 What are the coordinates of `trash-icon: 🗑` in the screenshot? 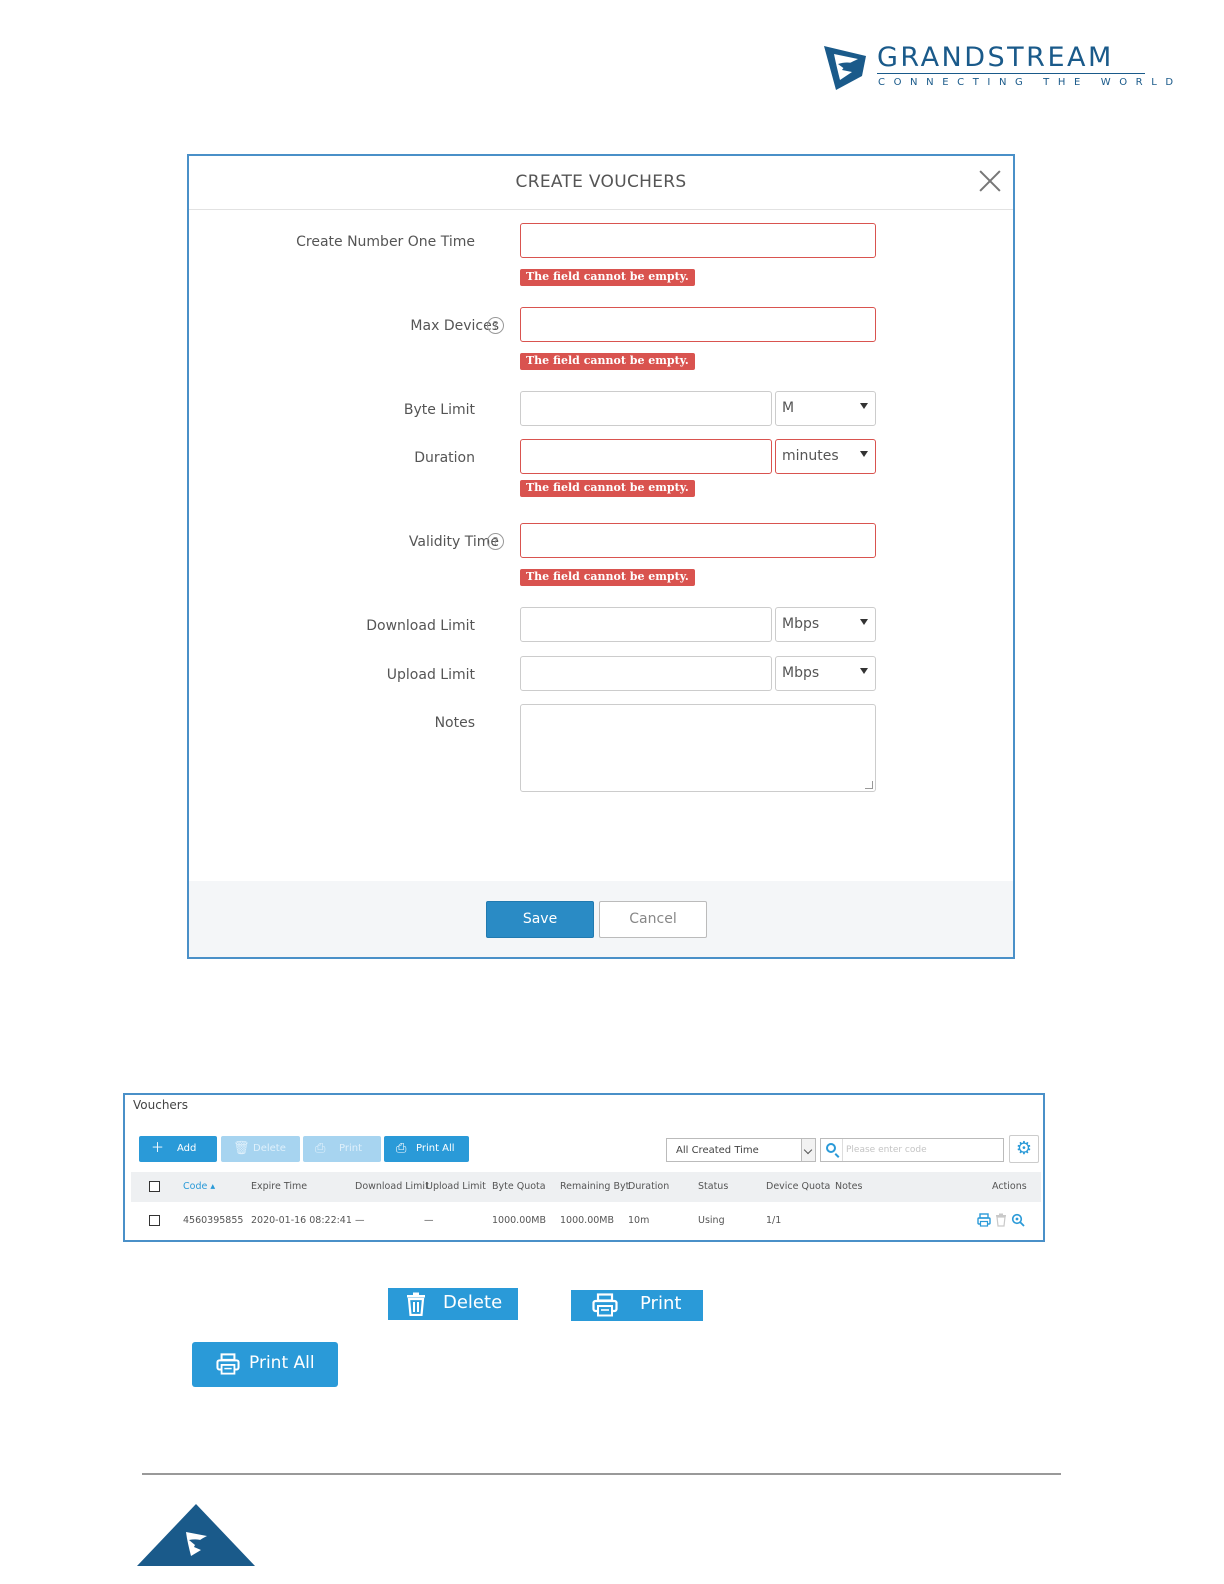 It's located at (241, 1148).